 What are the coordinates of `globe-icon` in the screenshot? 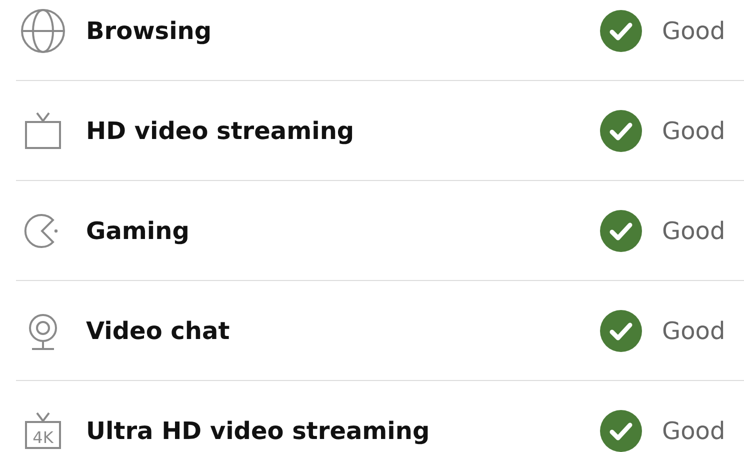 It's located at (43, 31).